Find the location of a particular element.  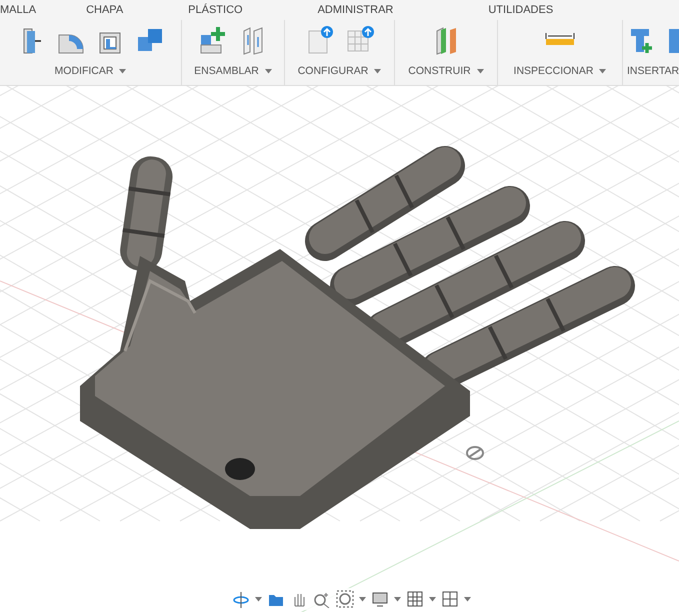

orbit-icon is located at coordinates (241, 599).